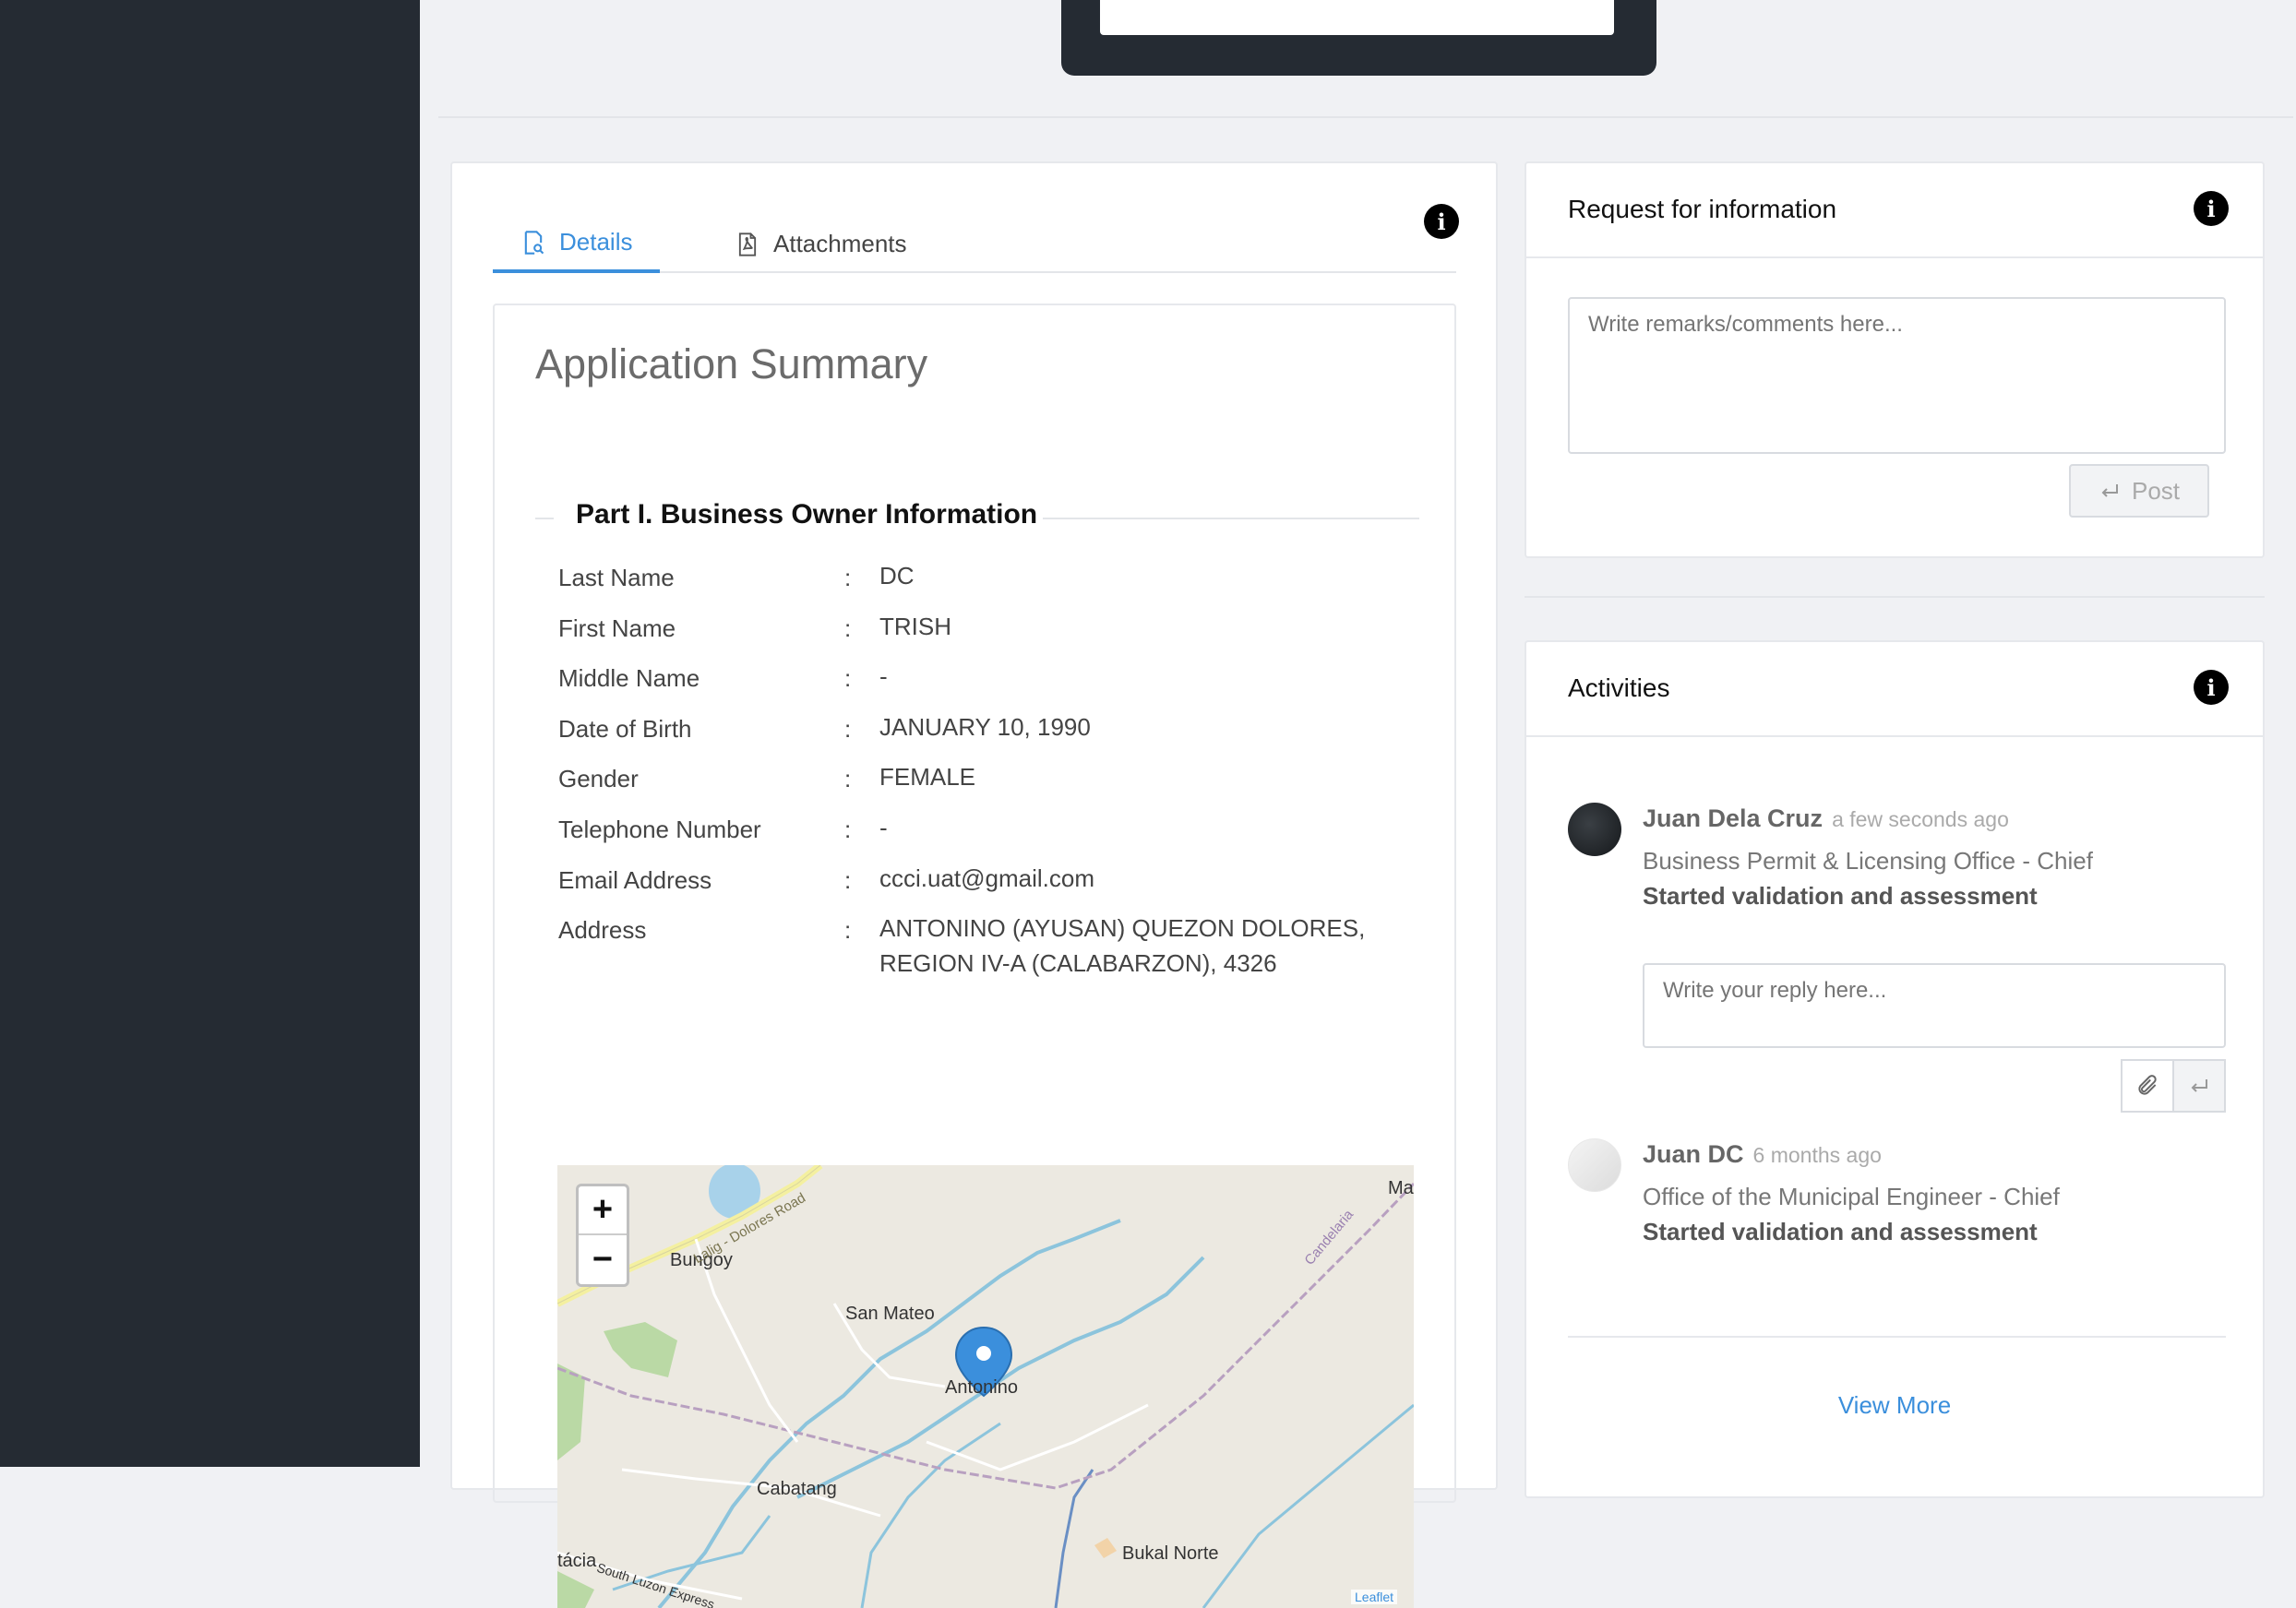 The height and width of the screenshot is (1608, 2296). I want to click on field-email: Email Address : ccci.uat@gmail.com, so click(973, 890).